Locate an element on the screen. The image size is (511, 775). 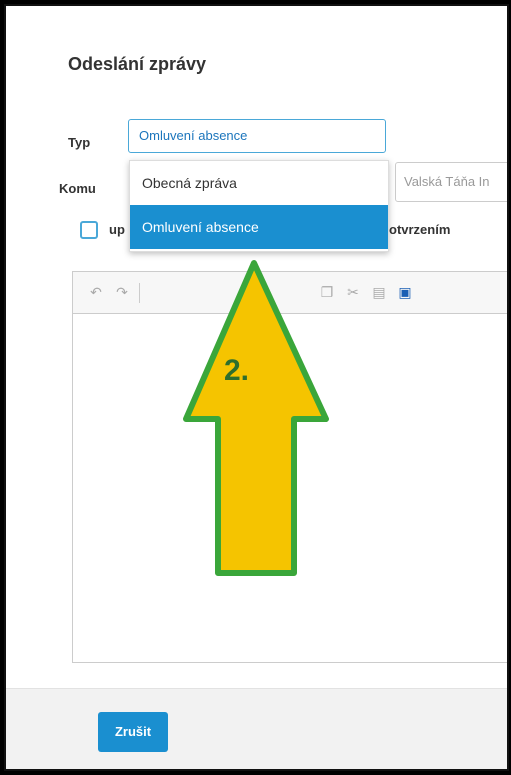
annotation-arrow is located at coordinates (256, 418).